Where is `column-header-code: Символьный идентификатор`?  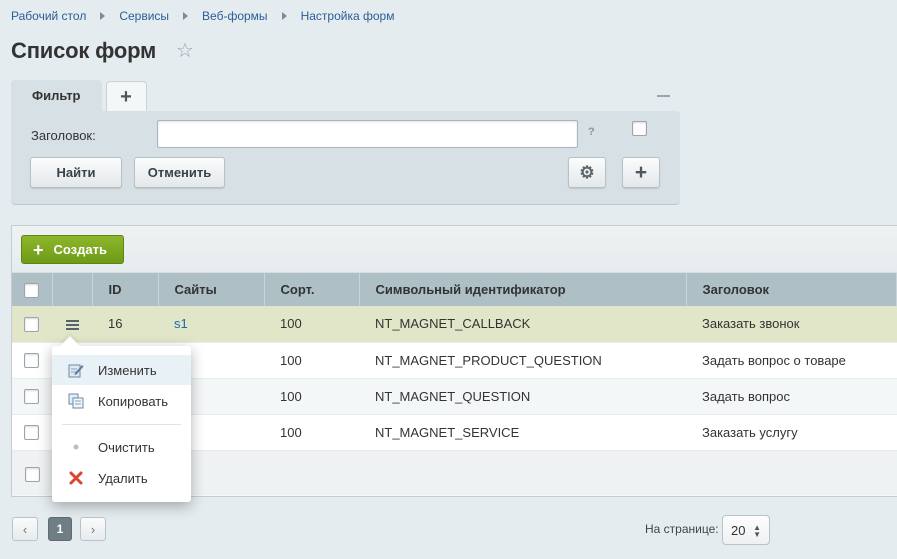
column-header-code: Символьный идентификатор is located at coordinates (523, 289).